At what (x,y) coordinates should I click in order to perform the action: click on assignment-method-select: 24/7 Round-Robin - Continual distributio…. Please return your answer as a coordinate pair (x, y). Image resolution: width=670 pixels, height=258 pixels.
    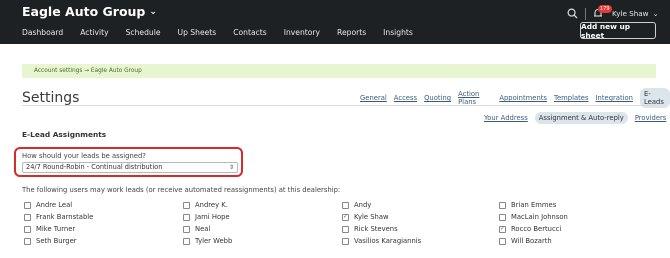
    Looking at the image, I should click on (130, 167).